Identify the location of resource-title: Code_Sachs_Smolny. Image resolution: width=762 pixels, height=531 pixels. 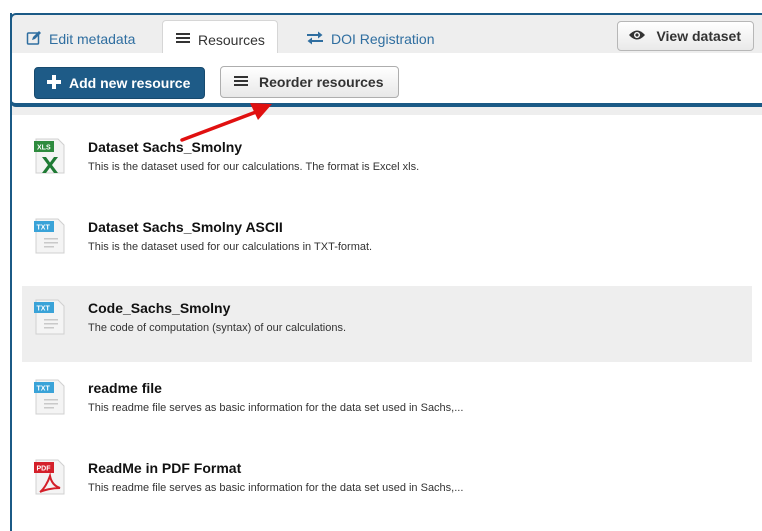
(159, 308).